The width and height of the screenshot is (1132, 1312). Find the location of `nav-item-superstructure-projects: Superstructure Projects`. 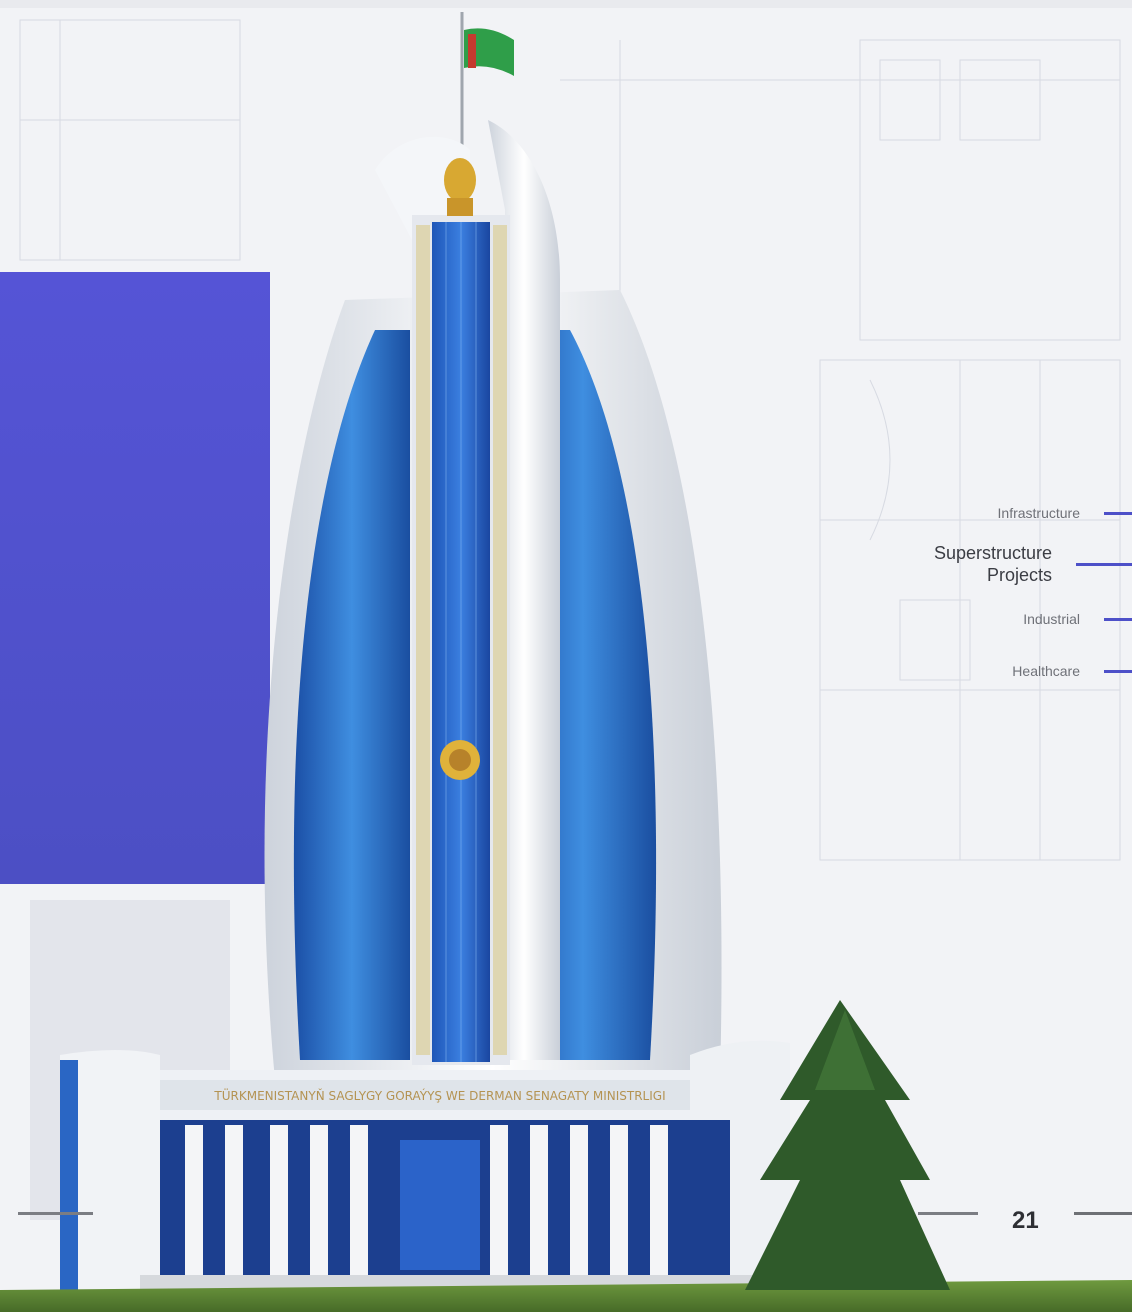

nav-item-superstructure-projects: Superstructure Projects is located at coordinates (1033, 564).